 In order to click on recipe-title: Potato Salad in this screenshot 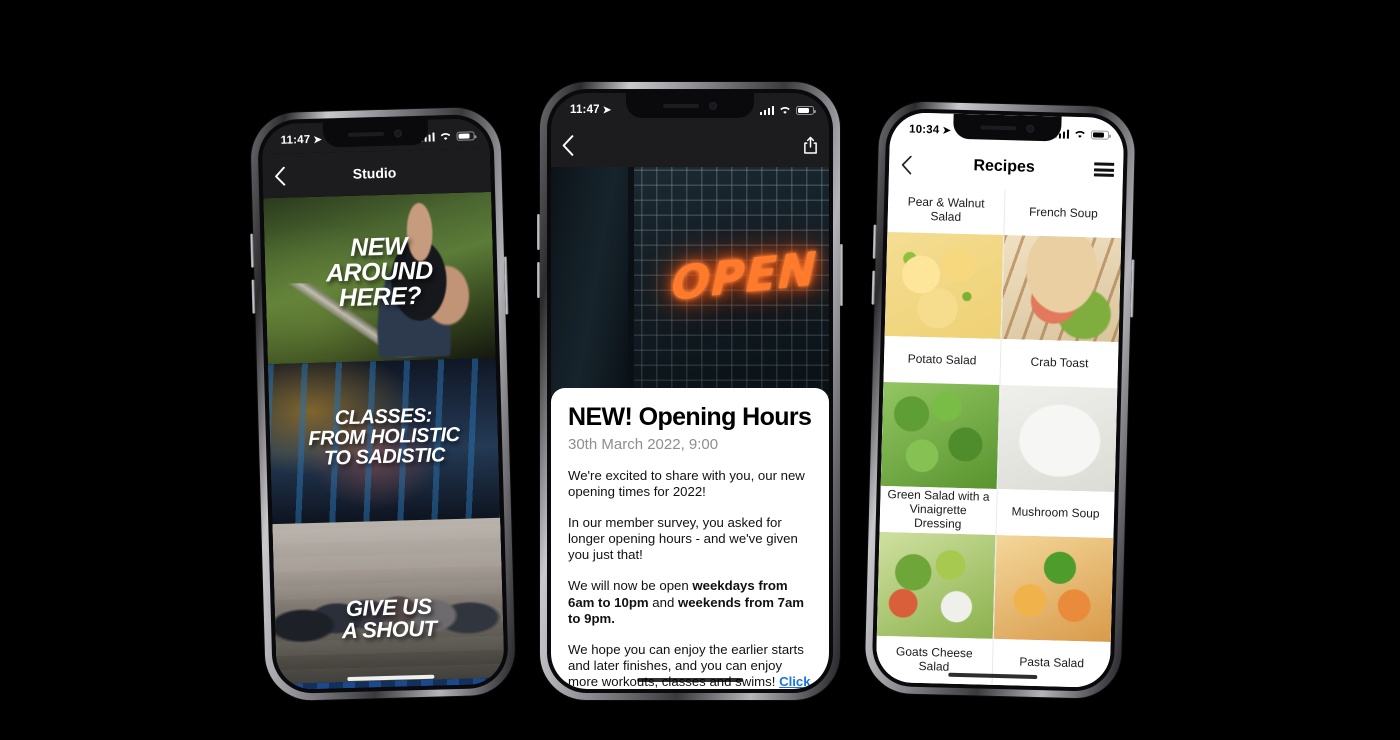, I will do `click(942, 360)`.